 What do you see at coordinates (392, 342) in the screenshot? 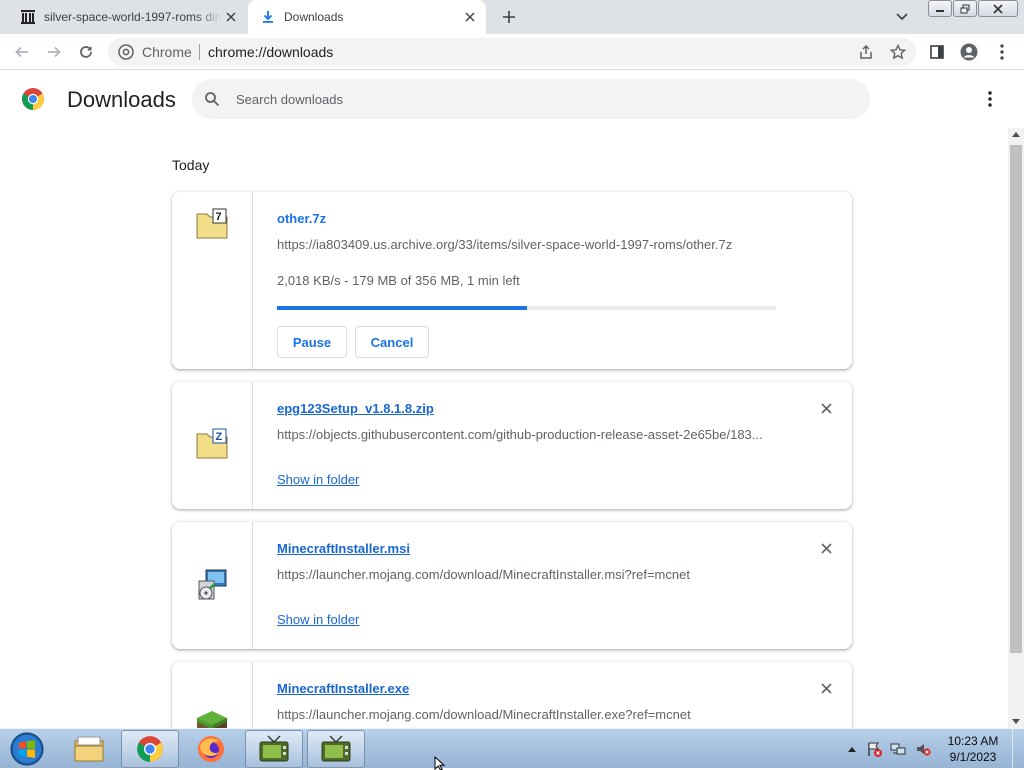
I see `cancel-button: Cancel` at bounding box center [392, 342].